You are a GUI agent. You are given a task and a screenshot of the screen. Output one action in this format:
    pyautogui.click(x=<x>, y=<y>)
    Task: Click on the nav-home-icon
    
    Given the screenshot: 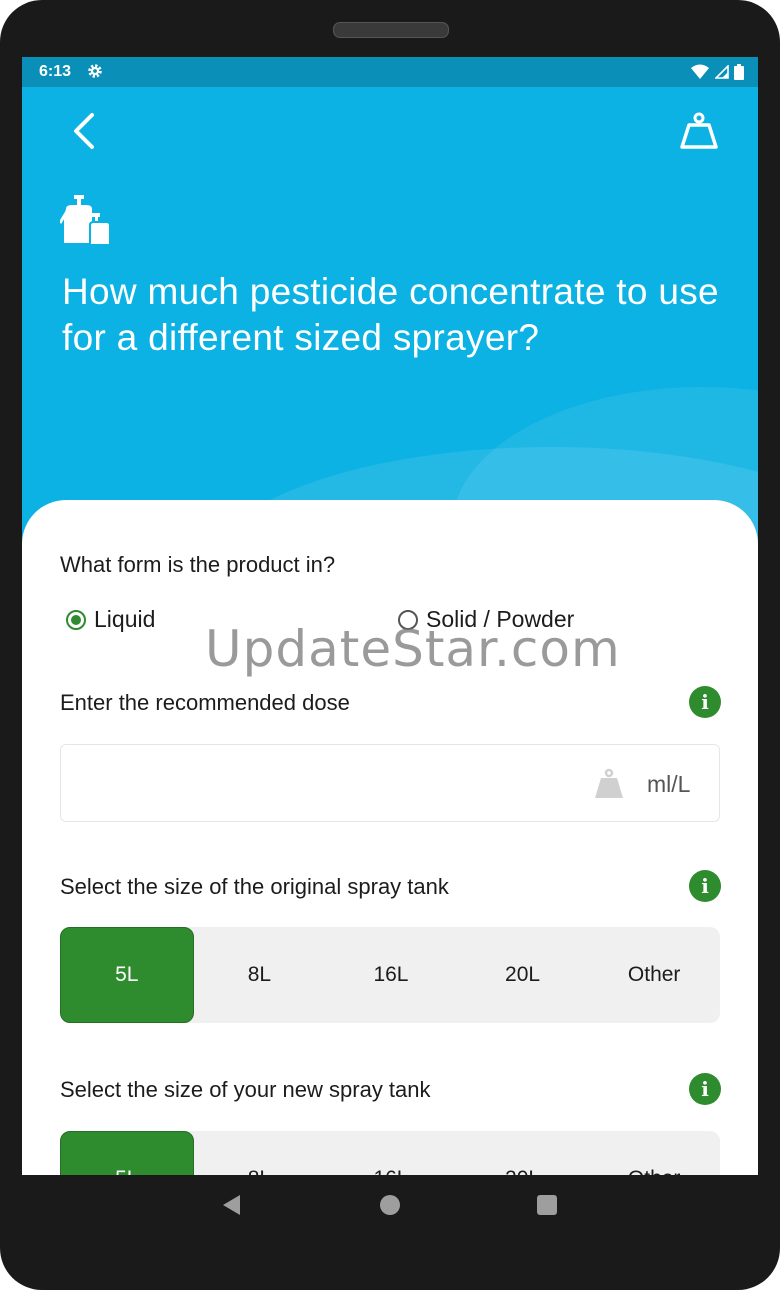 What is the action you would take?
    pyautogui.click(x=390, y=1205)
    